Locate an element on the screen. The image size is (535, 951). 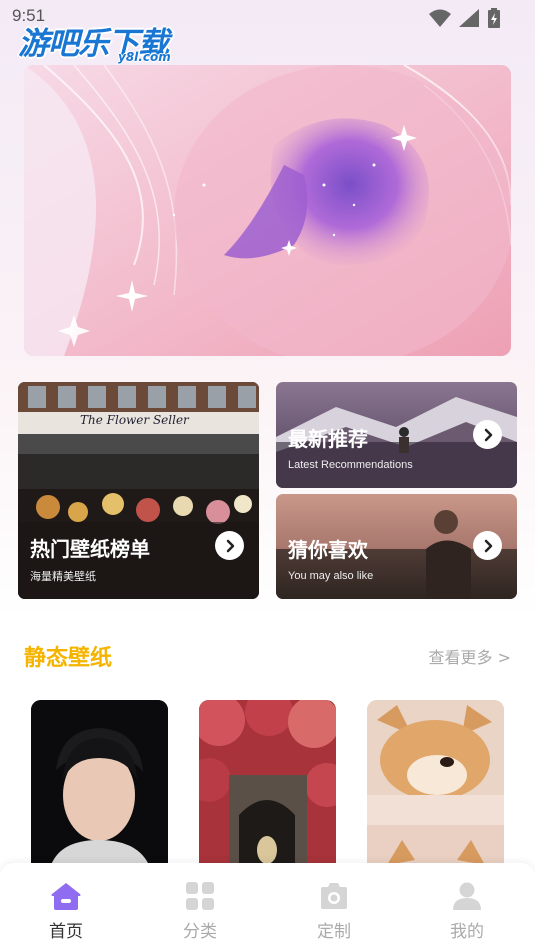
status-icons is located at coordinates (465, 18).